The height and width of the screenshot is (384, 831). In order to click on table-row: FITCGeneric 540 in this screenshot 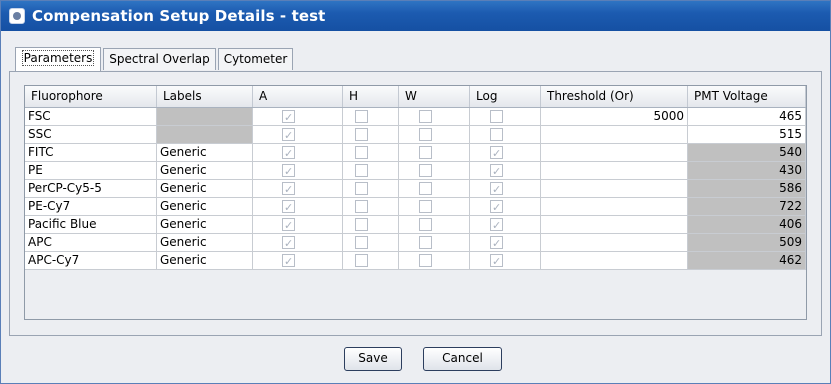, I will do `click(415, 153)`.